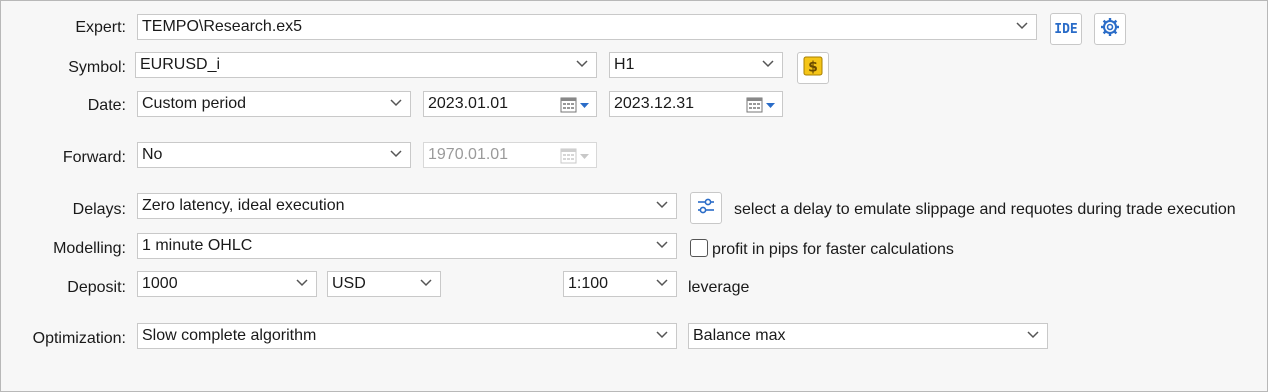 This screenshot has height=392, width=1268. Describe the element at coordinates (719, 287) in the screenshot. I see `leverage-label: leverage` at that location.